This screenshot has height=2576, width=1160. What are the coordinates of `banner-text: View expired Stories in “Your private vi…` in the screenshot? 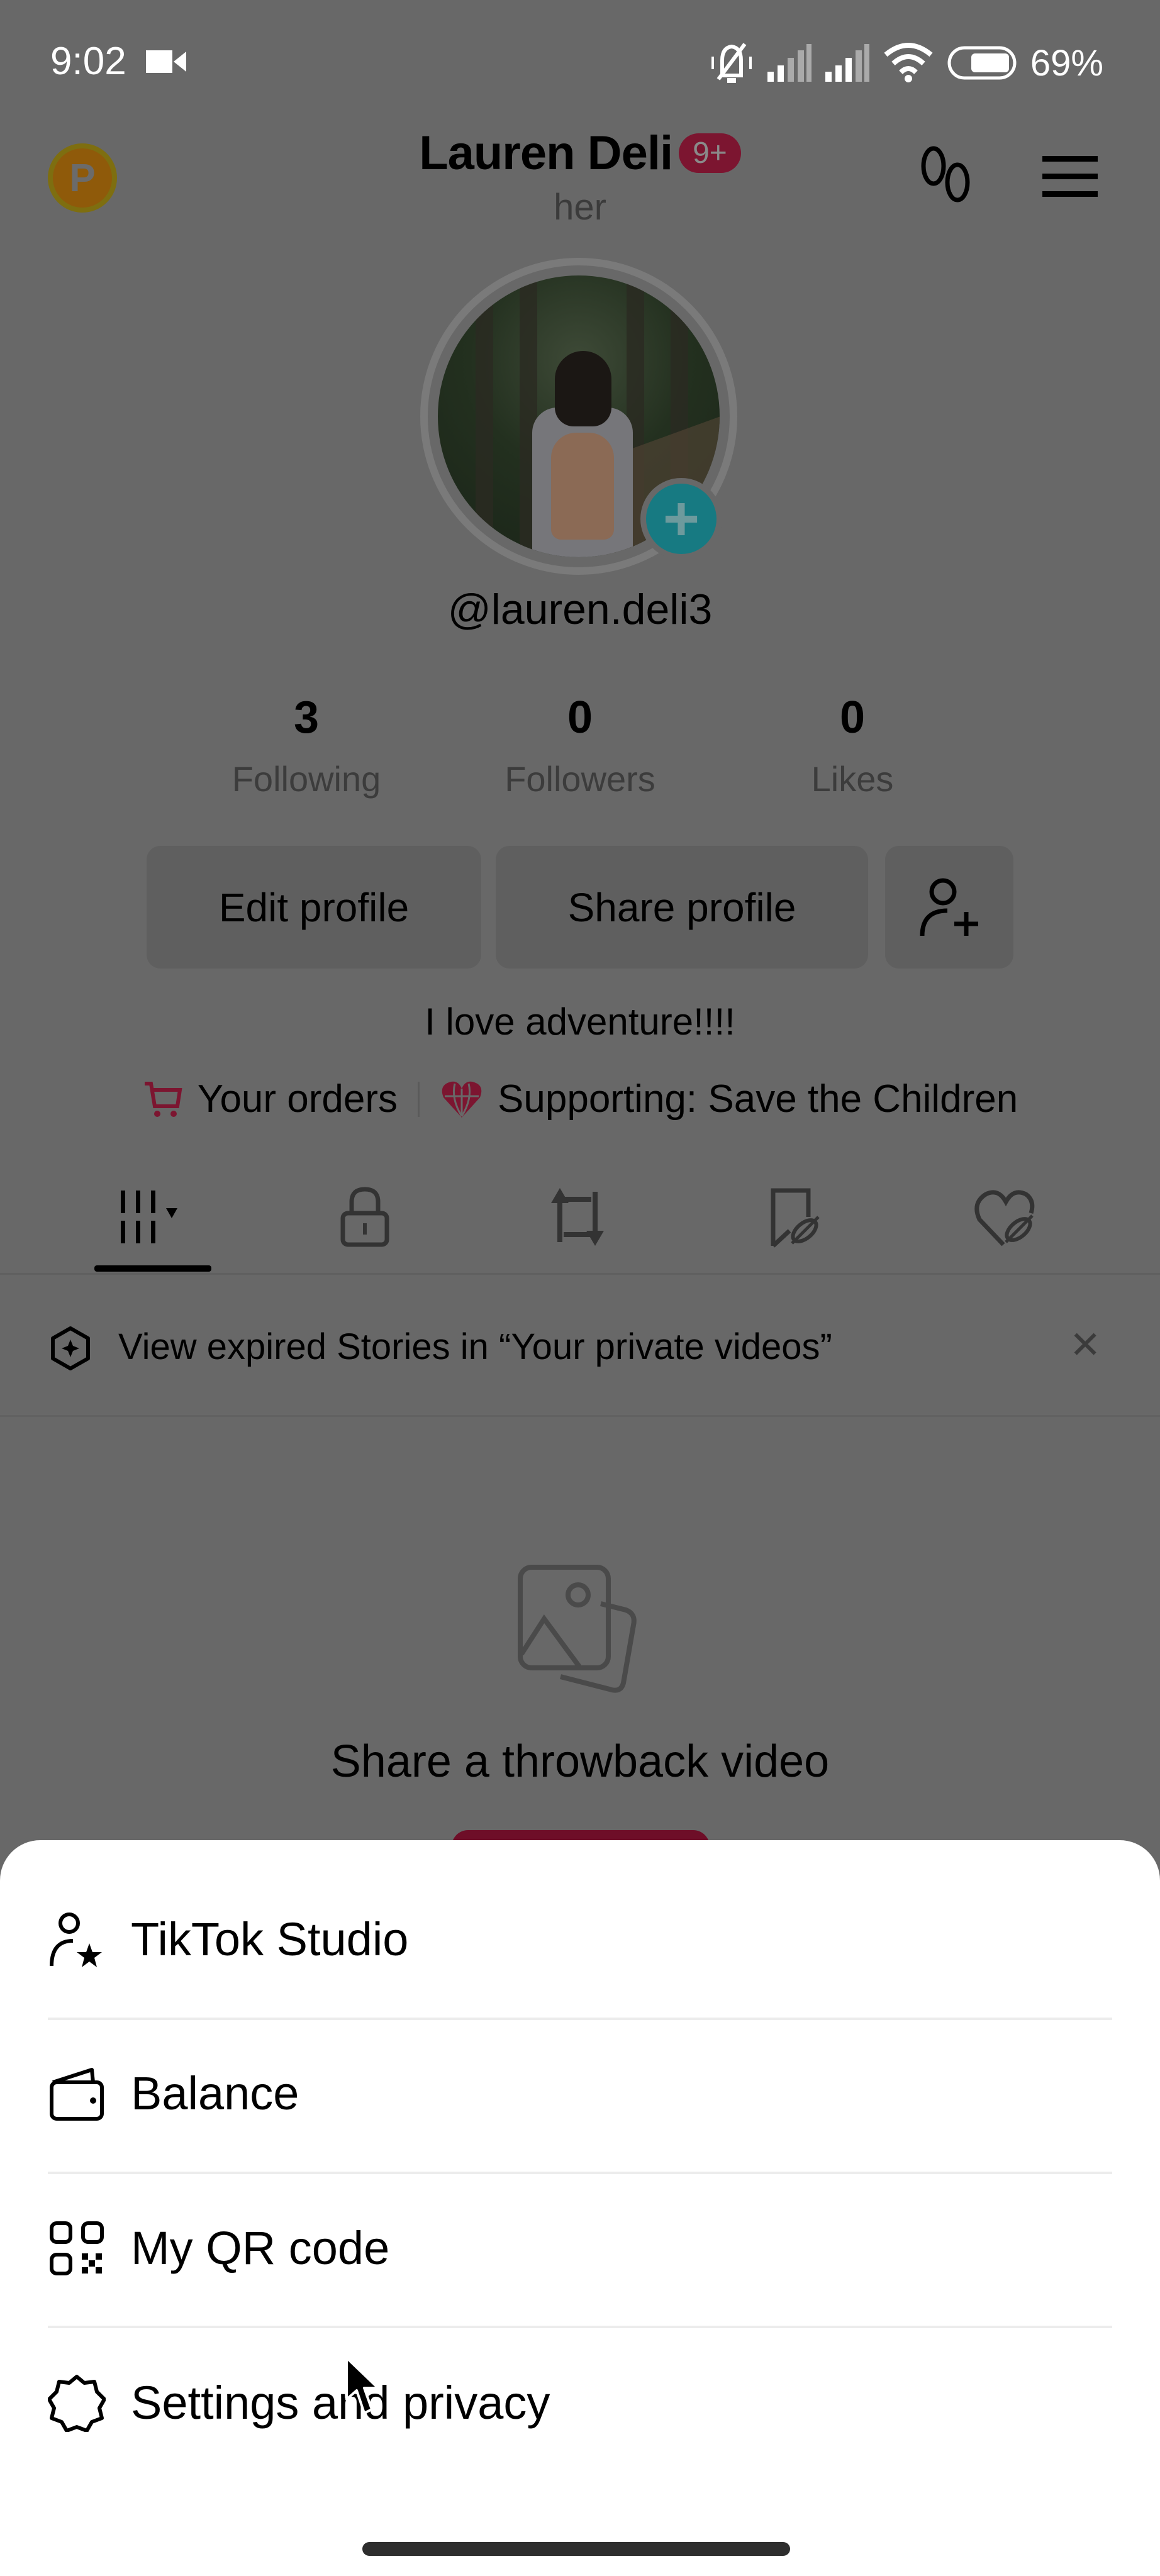 It's located at (475, 1347).